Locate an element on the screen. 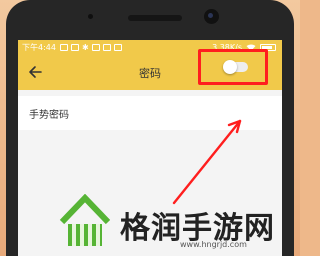  sim-icon is located at coordinates (63, 47).